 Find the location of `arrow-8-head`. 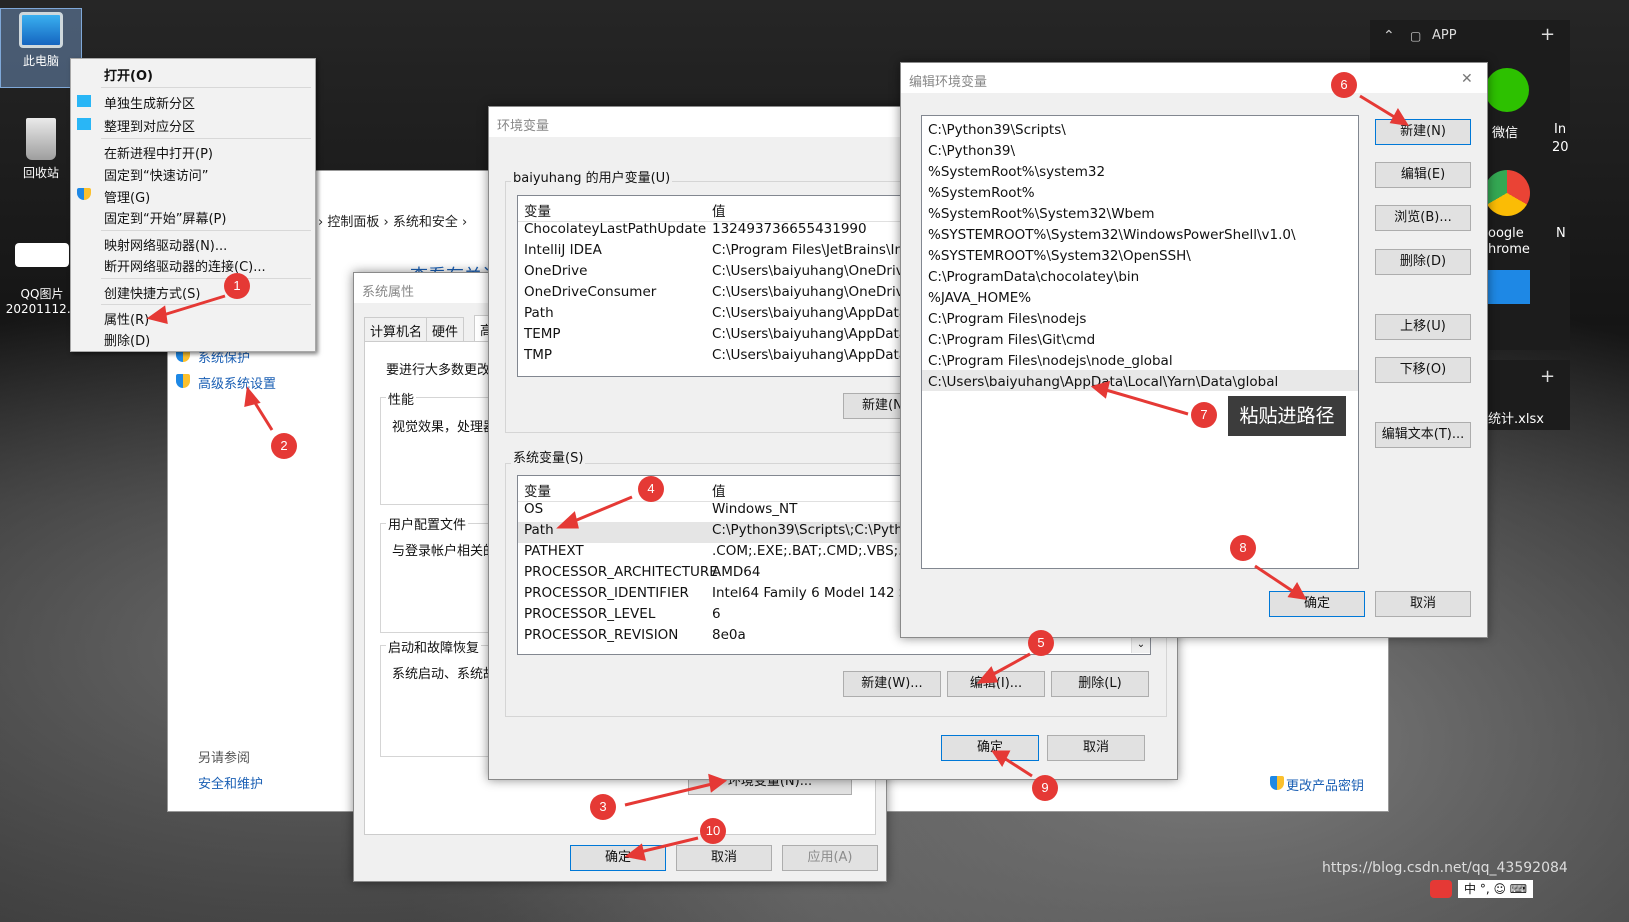

arrow-8-head is located at coordinates (1297, 591).